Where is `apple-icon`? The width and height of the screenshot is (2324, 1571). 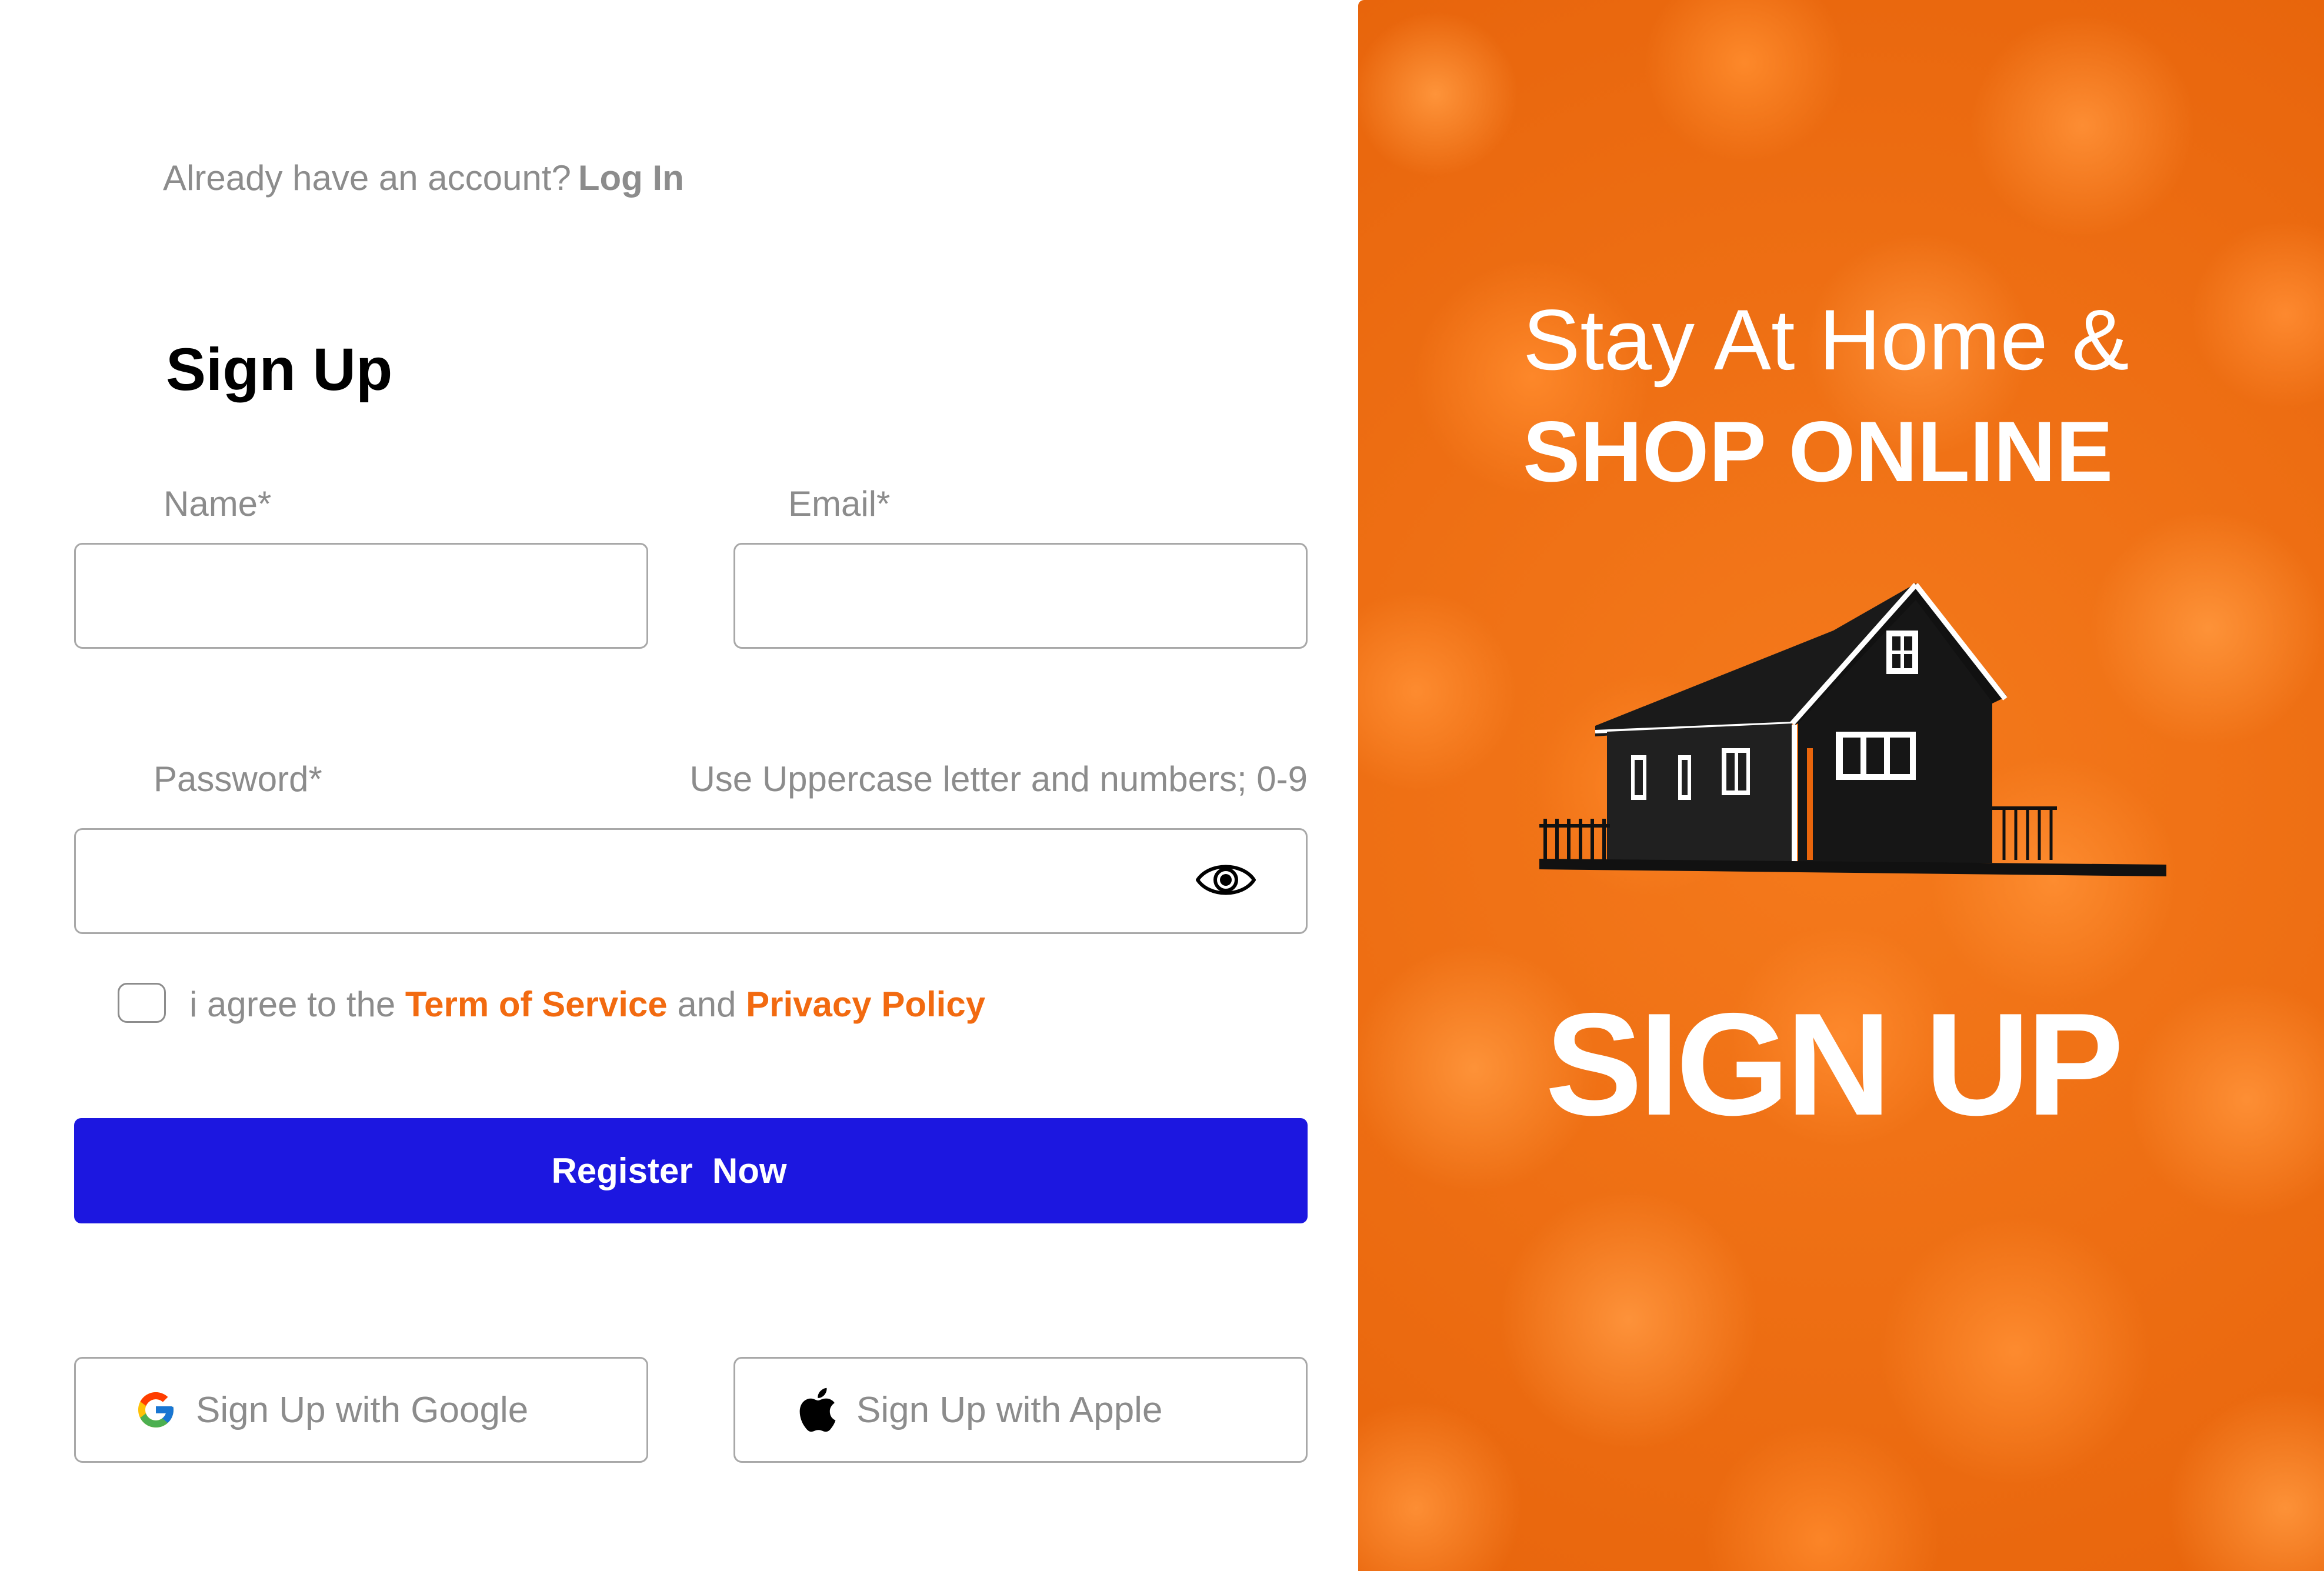 apple-icon is located at coordinates (816, 1409).